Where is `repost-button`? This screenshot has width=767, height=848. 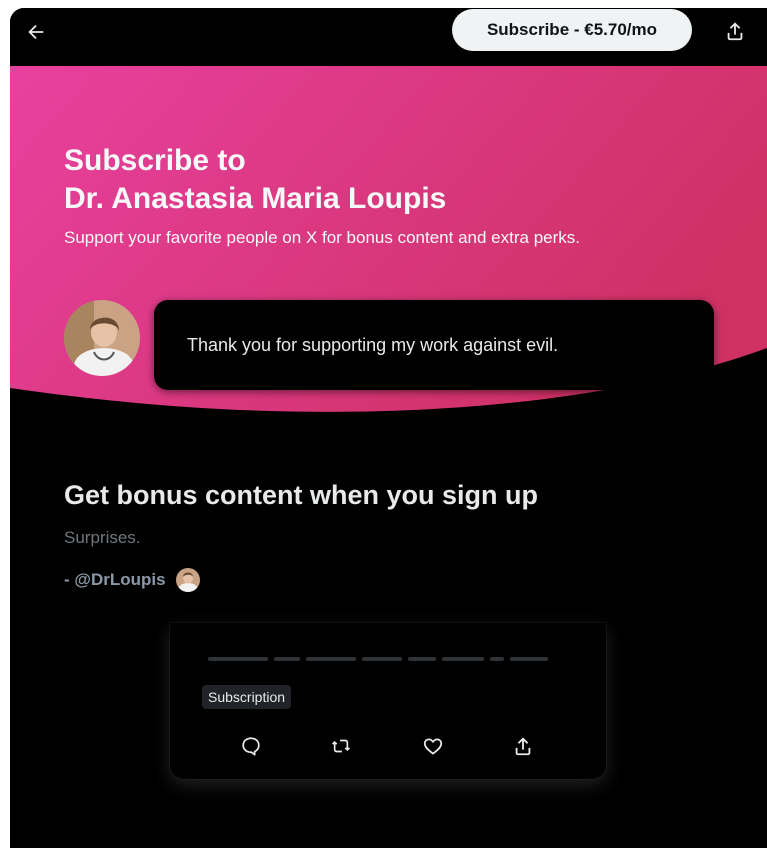
repost-button is located at coordinates (341, 746).